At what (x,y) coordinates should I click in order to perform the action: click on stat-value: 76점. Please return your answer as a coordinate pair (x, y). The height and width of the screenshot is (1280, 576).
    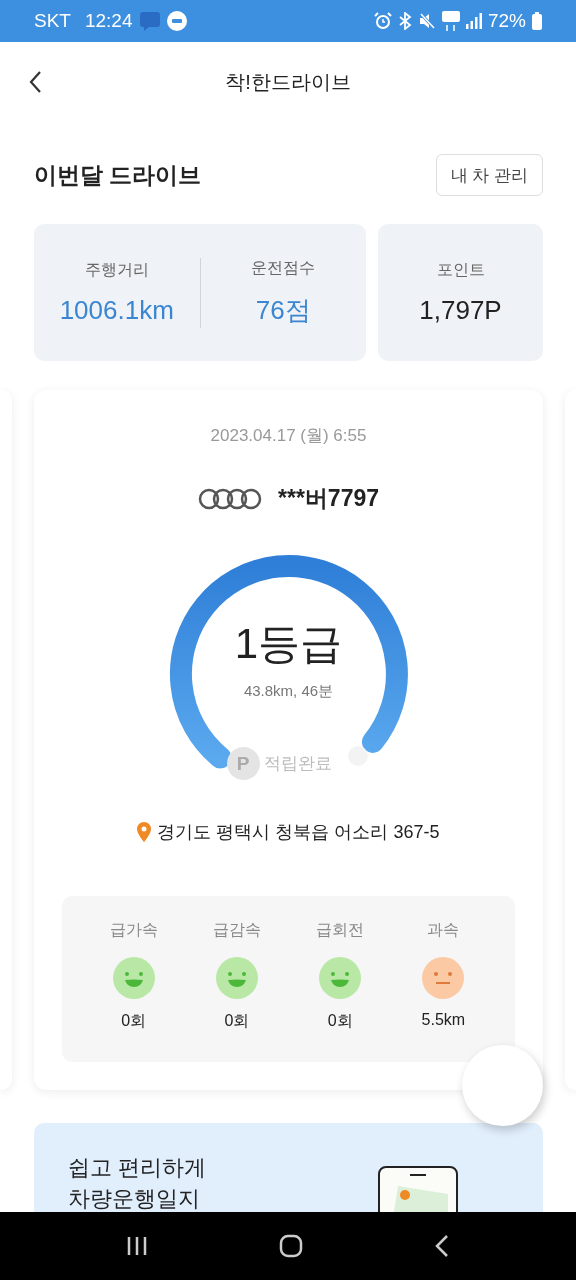
    Looking at the image, I should click on (283, 310).